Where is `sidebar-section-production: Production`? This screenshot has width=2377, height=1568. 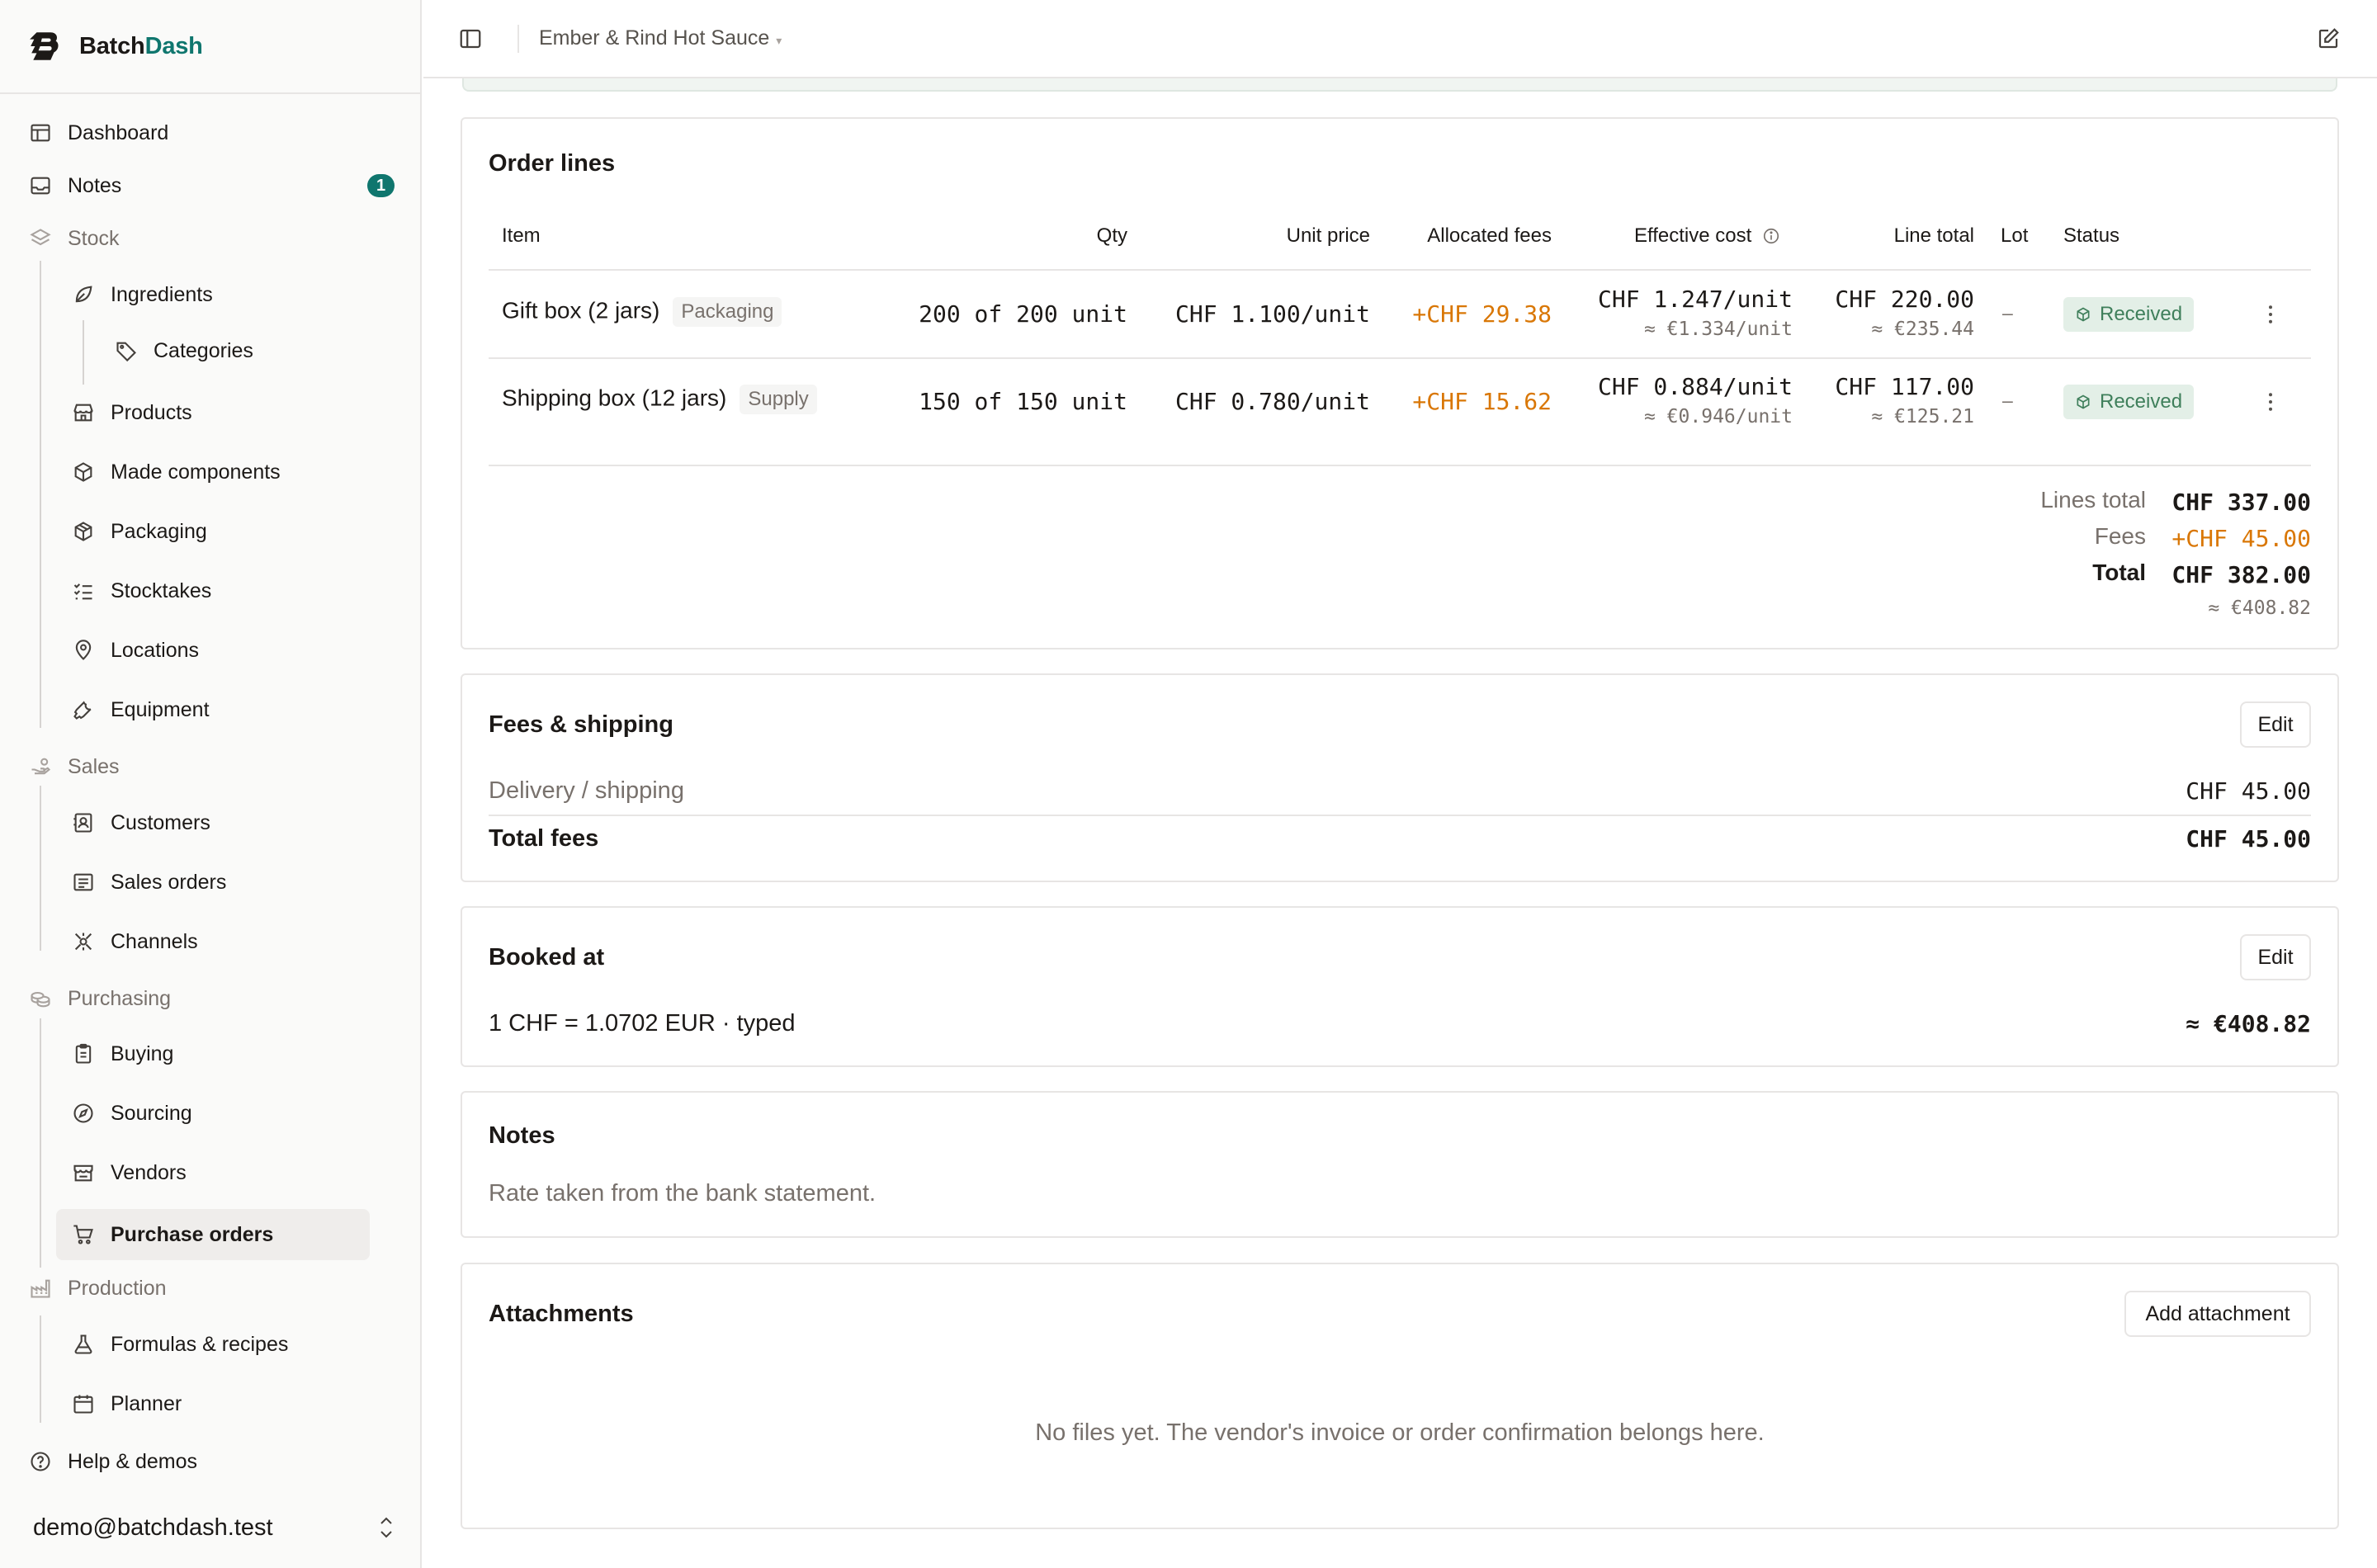 sidebar-section-production: Production is located at coordinates (97, 1288).